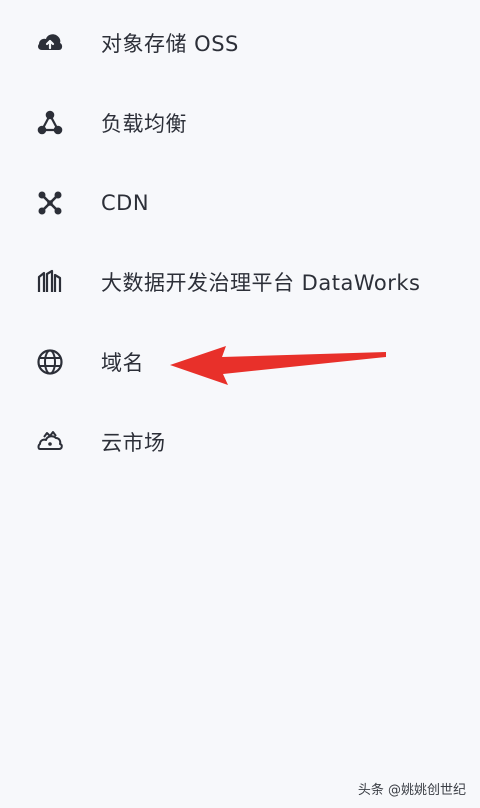 This screenshot has width=480, height=808. What do you see at coordinates (144, 124) in the screenshot?
I see `menu-item-label: 负载均衡` at bounding box center [144, 124].